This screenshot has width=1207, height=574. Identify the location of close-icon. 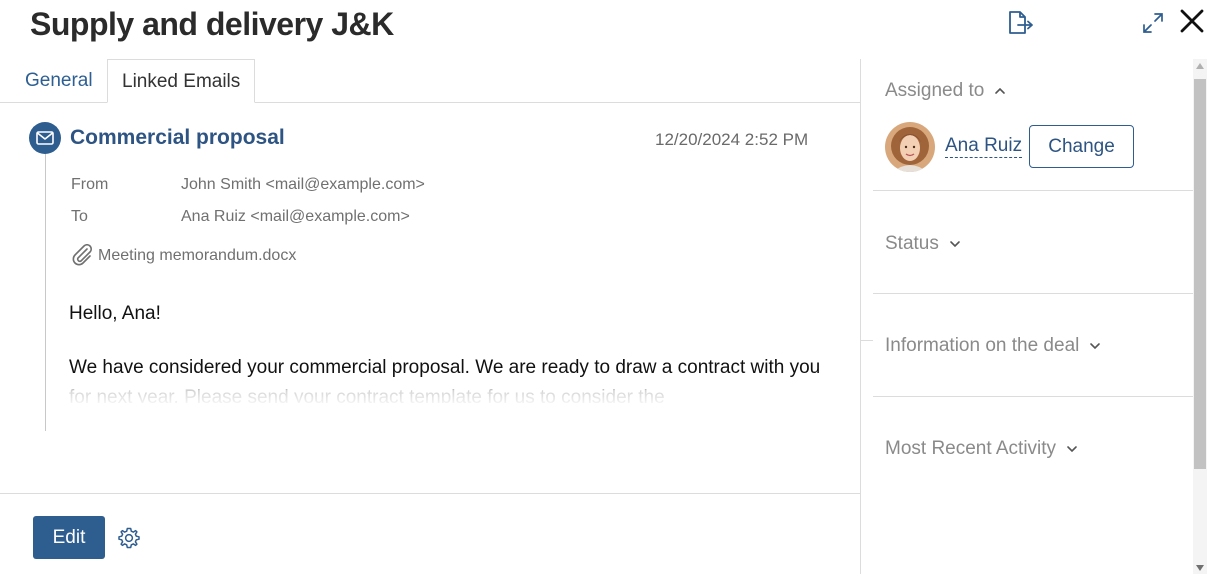
(1192, 21).